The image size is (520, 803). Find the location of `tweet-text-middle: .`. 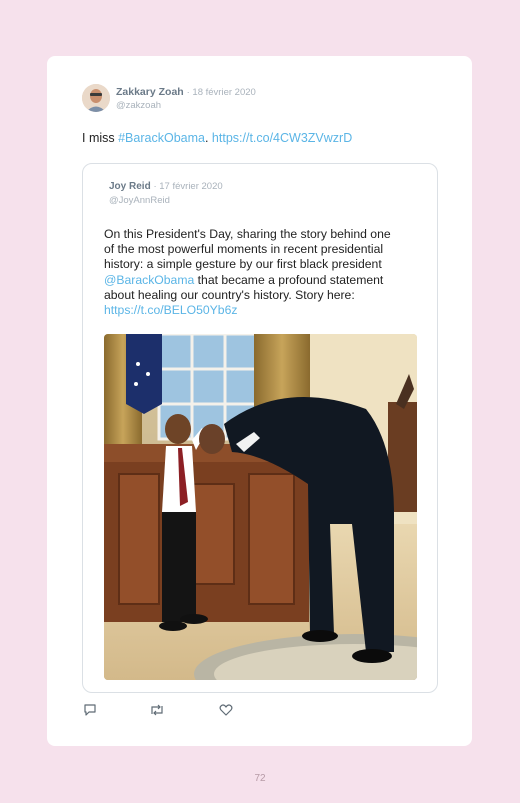

tweet-text-middle: . is located at coordinates (208, 138).